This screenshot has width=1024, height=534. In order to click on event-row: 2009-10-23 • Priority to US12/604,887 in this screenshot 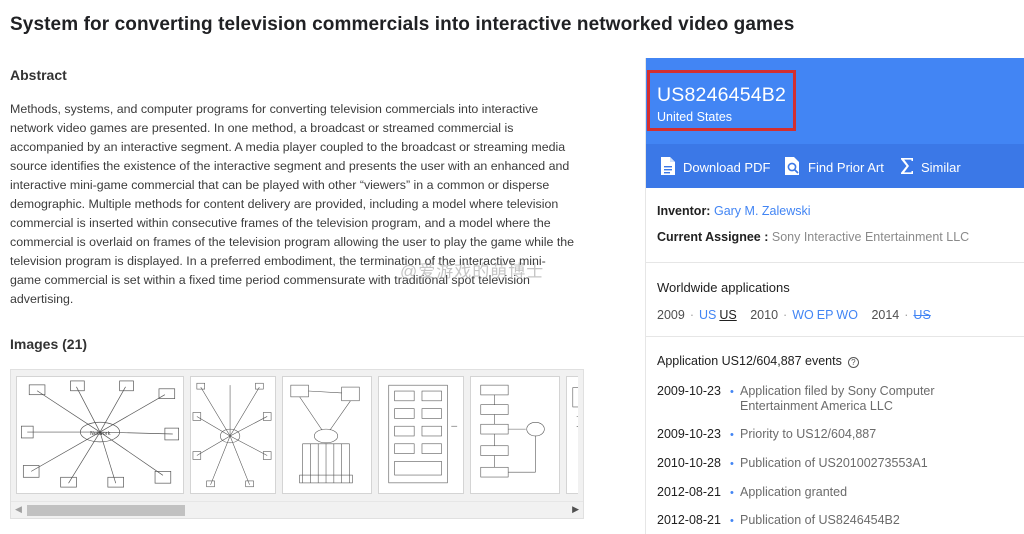, I will do `click(766, 434)`.